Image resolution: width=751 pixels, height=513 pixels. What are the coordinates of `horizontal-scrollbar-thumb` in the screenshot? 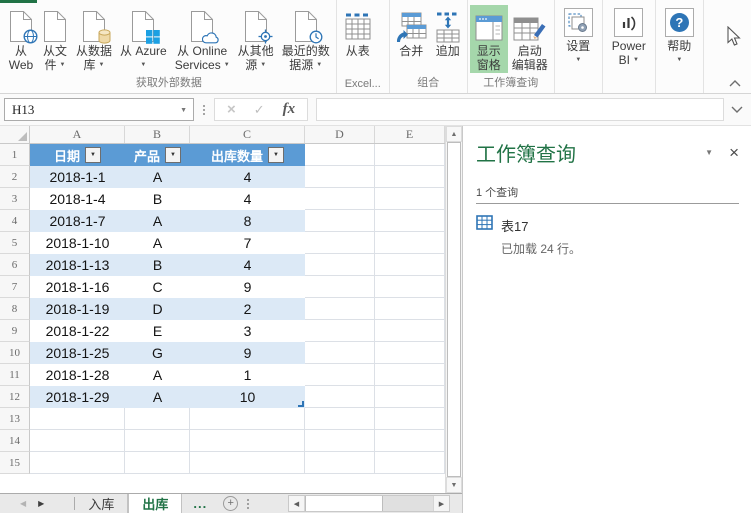 It's located at (344, 503).